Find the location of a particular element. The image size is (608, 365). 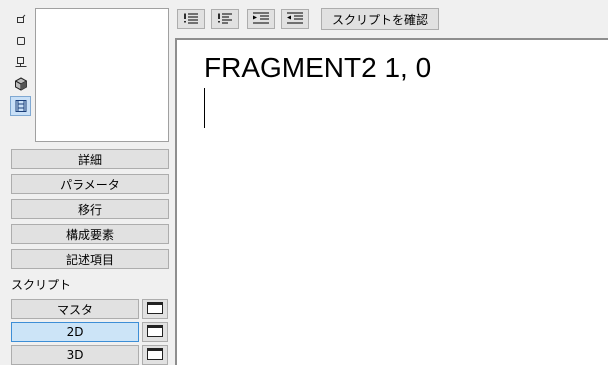

3d-script-label: 3D is located at coordinates (75, 355).